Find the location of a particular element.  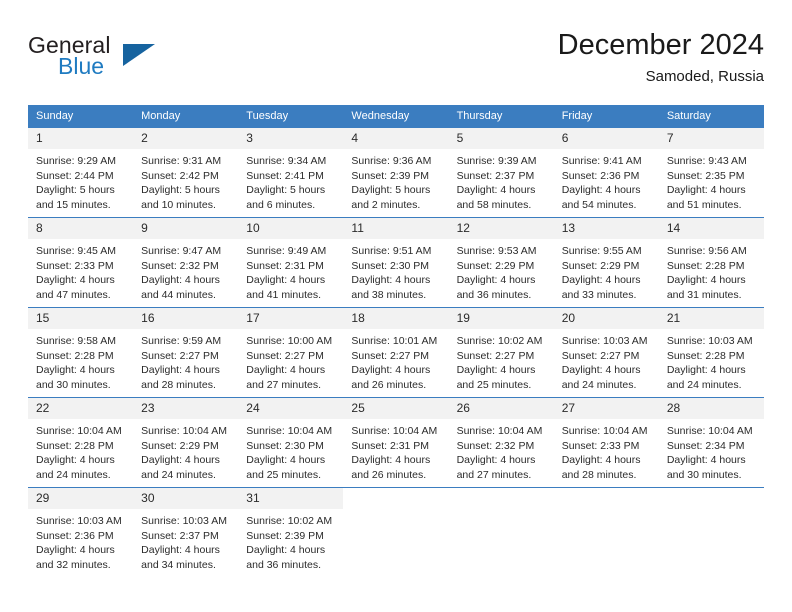

day-number: 5 is located at coordinates (501, 138).